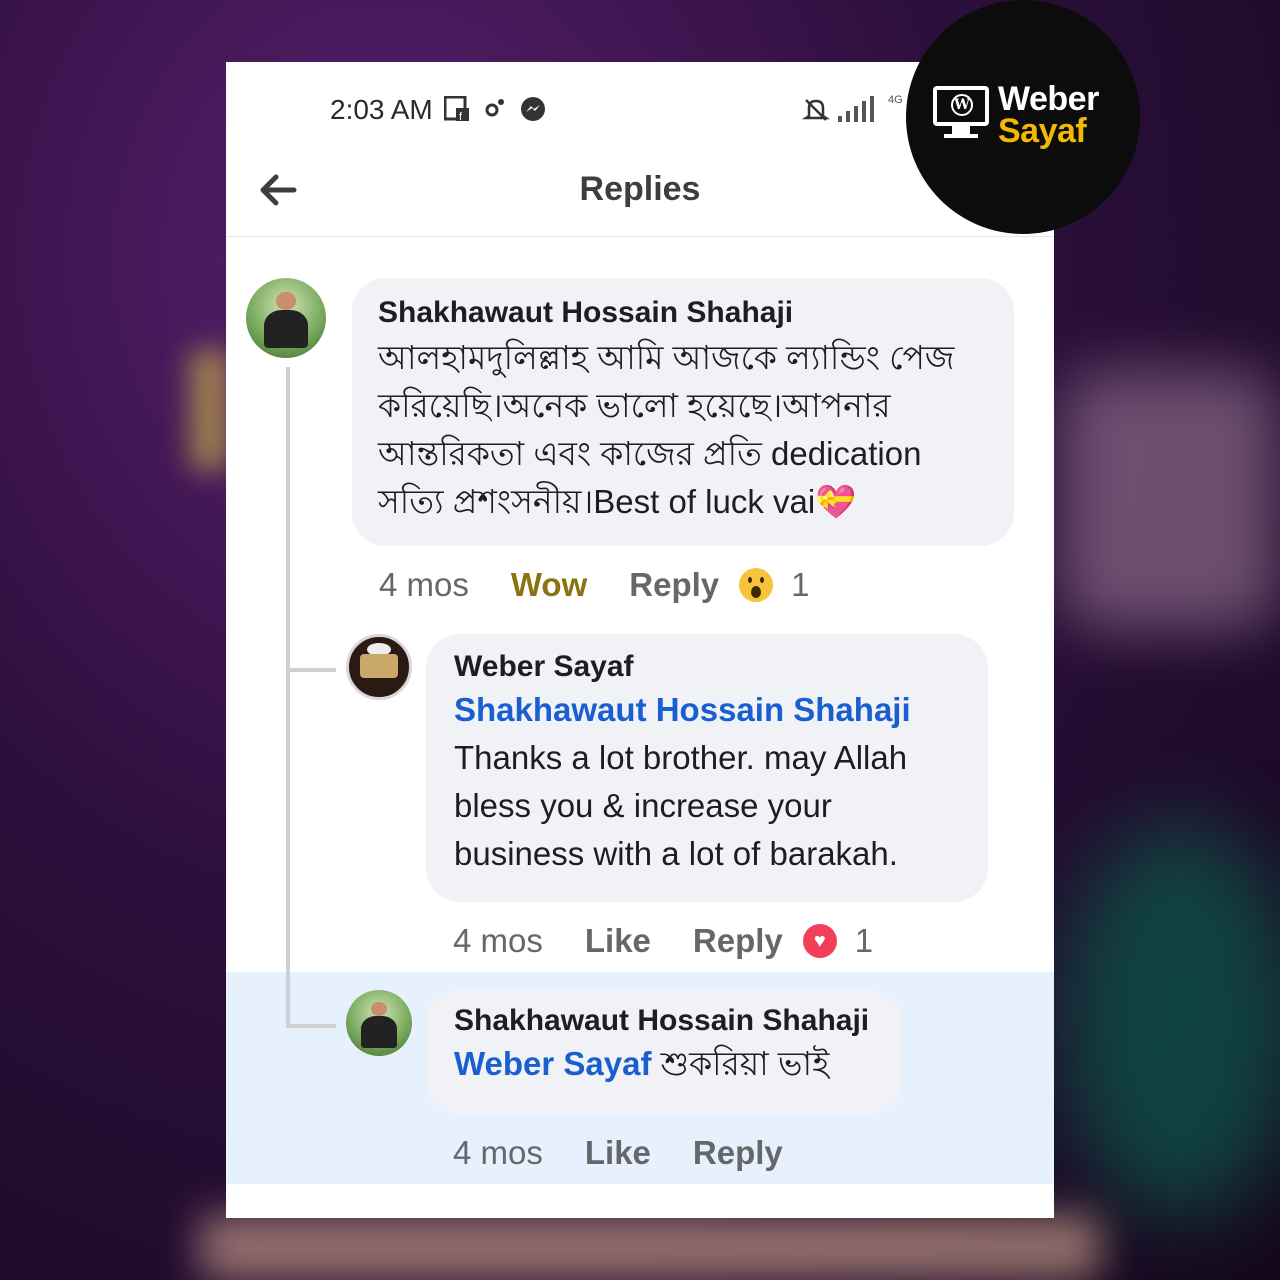 Image resolution: width=1280 pixels, height=1280 pixels. I want to click on comment-text-line: সত্যি প্রশংসনীয়।Best of luck vai💝, so click(617, 501).